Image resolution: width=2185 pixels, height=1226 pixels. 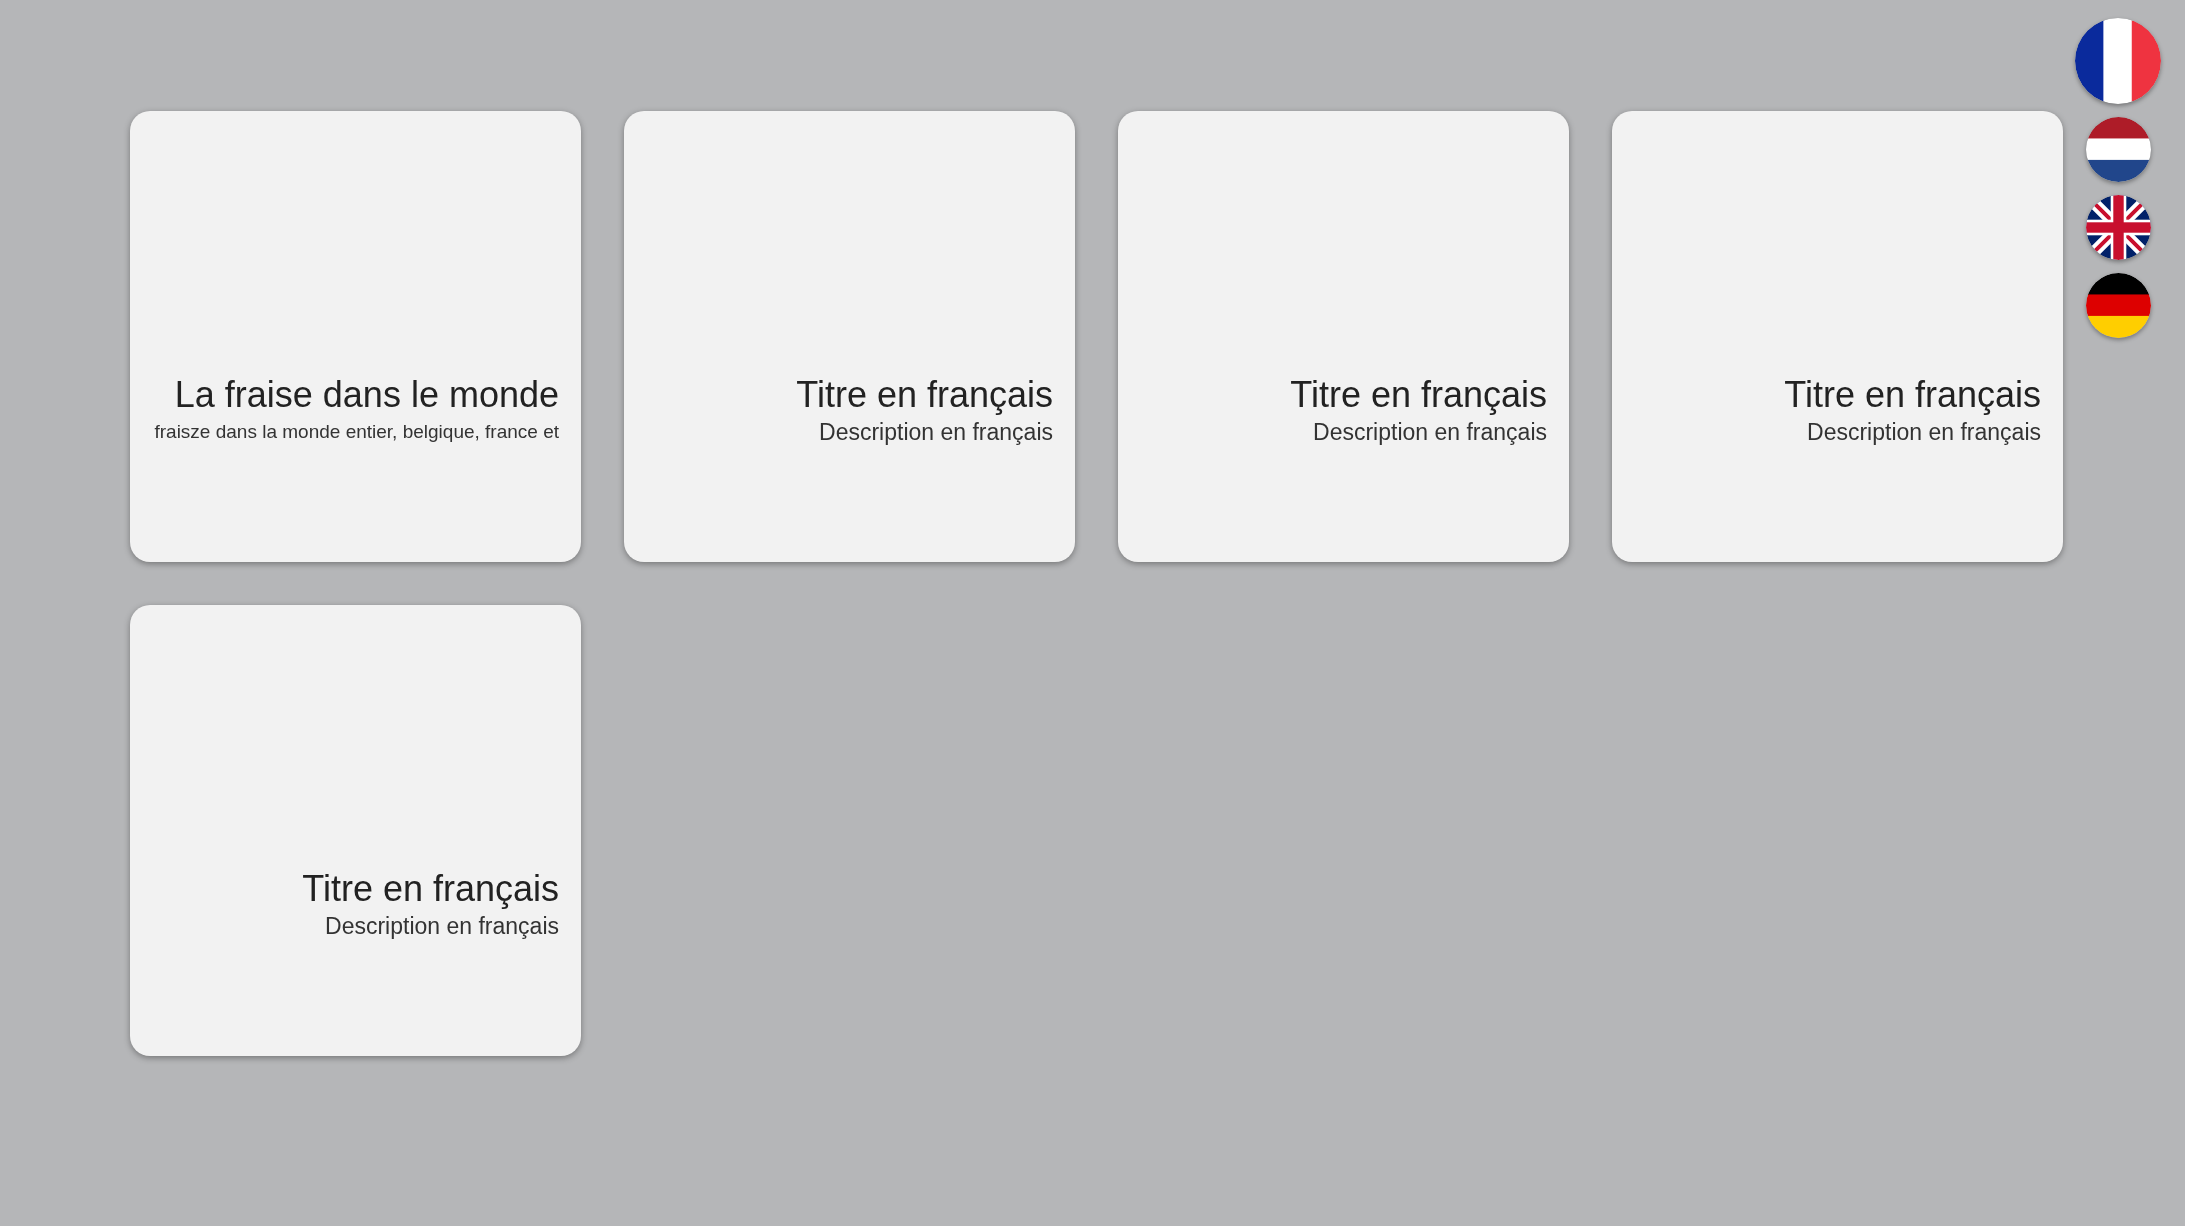 What do you see at coordinates (366, 395) in the screenshot?
I see `card-title: La fraise dans le monde` at bounding box center [366, 395].